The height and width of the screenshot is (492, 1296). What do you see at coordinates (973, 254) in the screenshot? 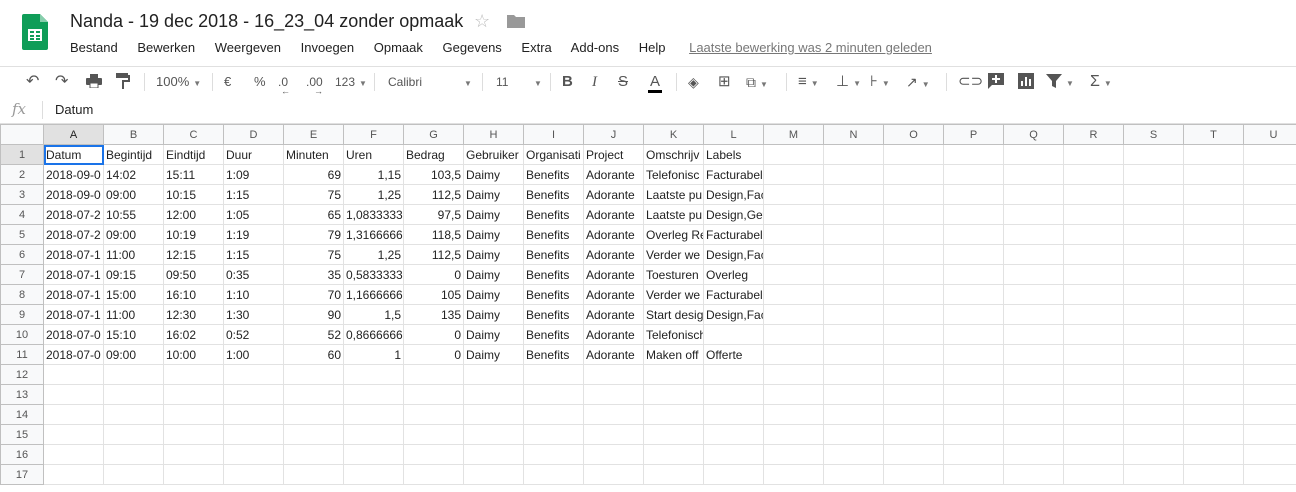
I see `cell-p6` at bounding box center [973, 254].